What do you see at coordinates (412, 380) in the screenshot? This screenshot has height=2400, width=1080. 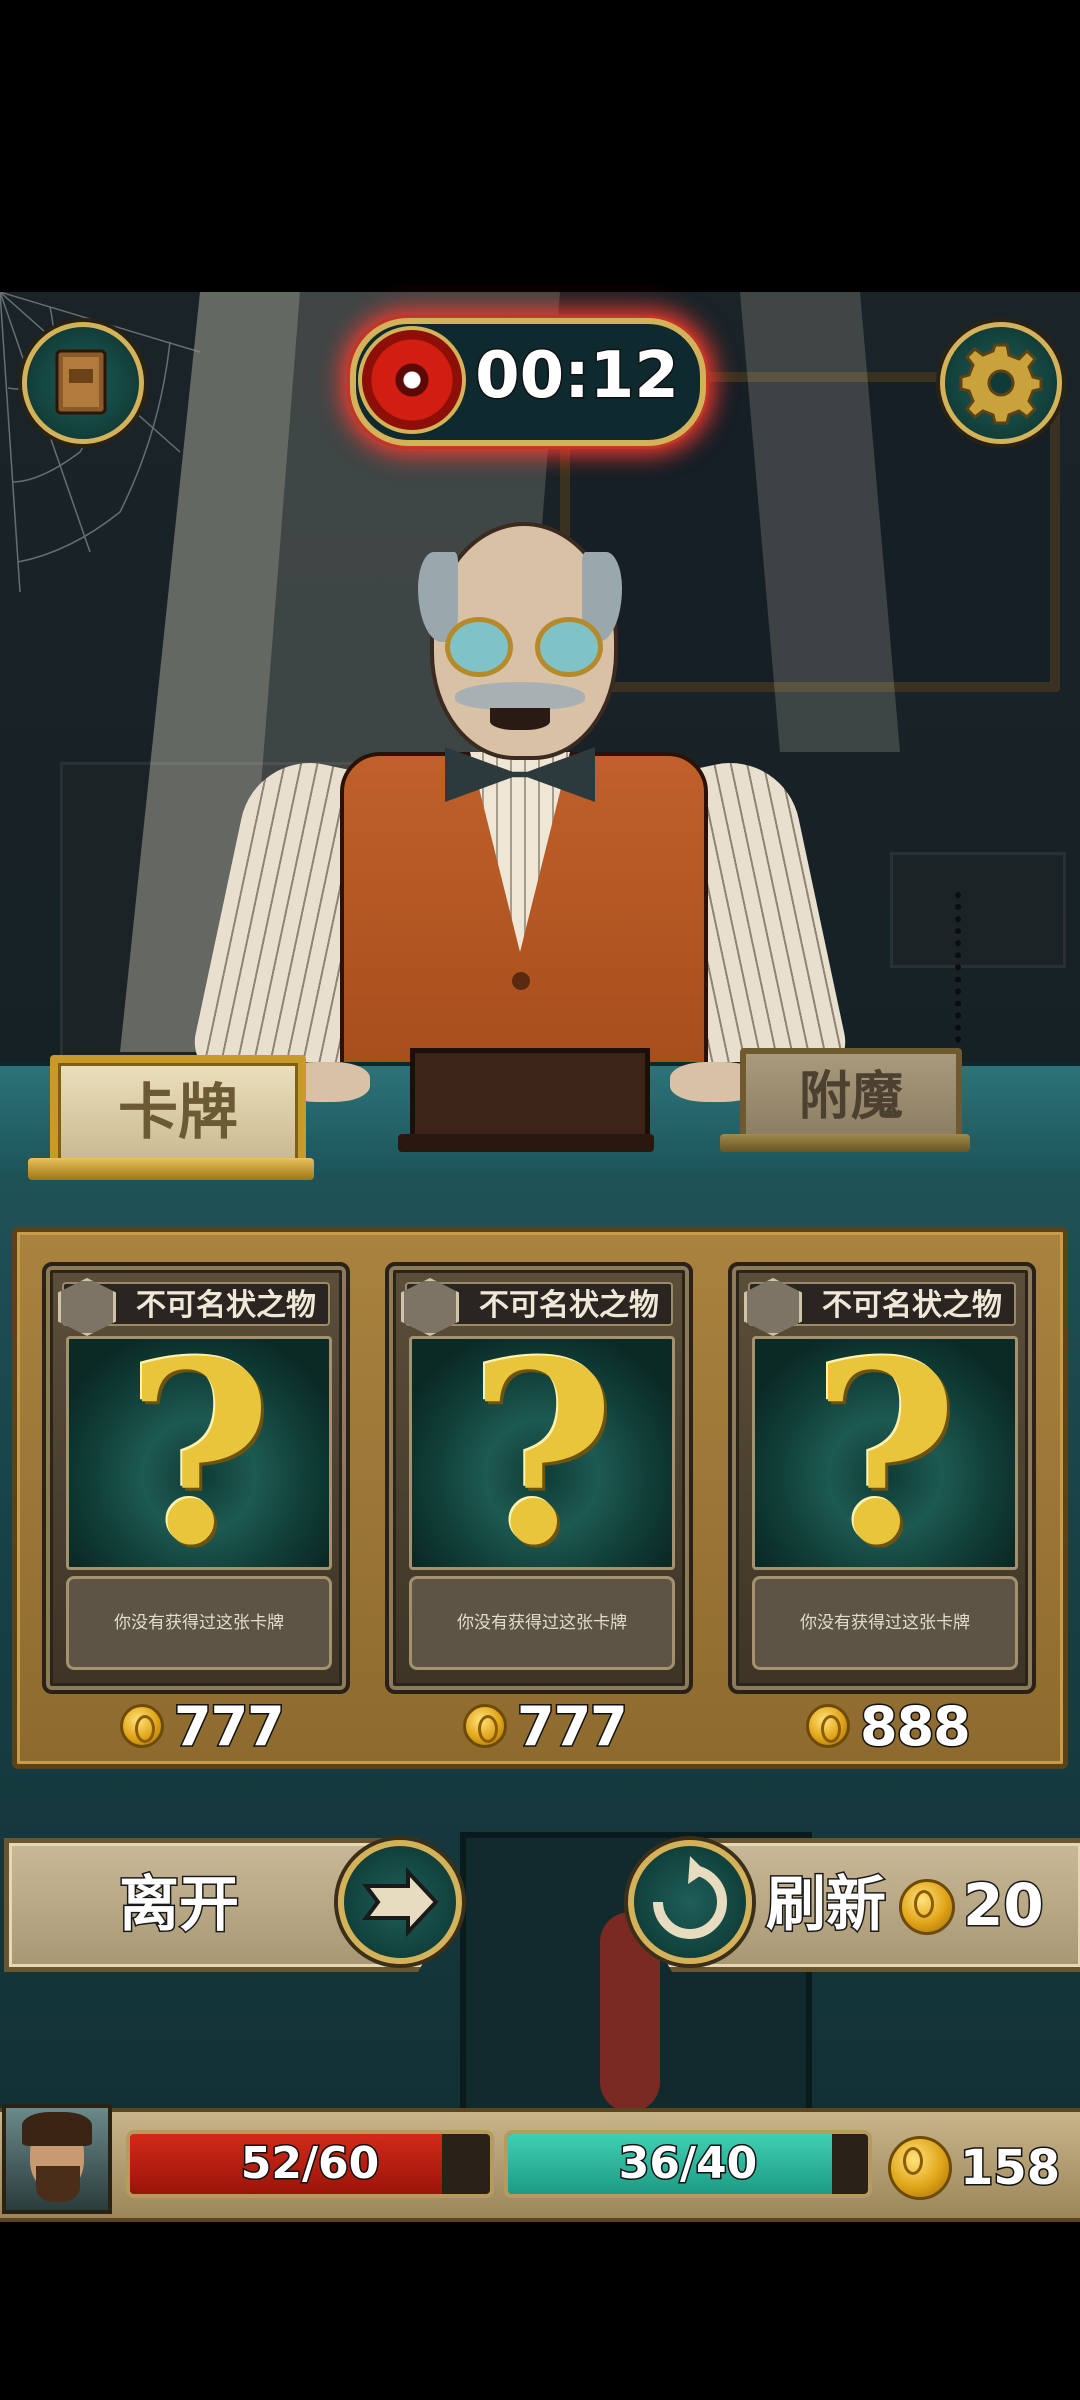 I see `eye-icon` at bounding box center [412, 380].